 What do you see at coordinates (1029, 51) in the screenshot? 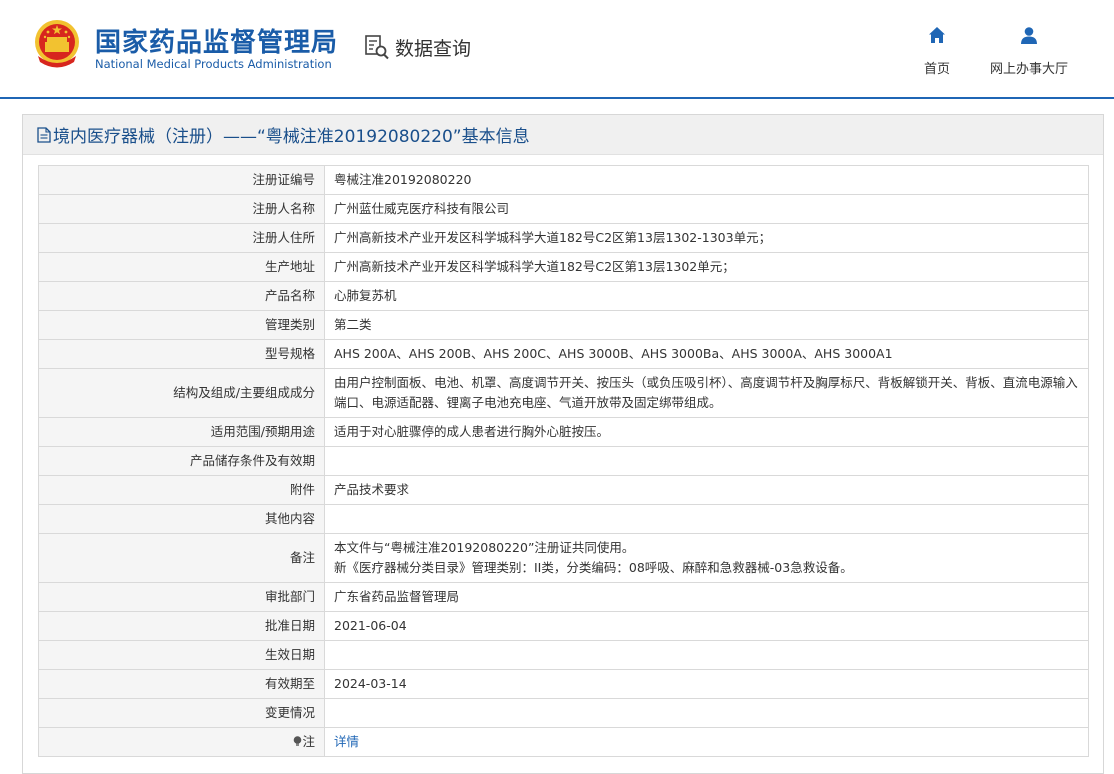
I see `nav-online-service-hall: 网上办事大厅` at bounding box center [1029, 51].